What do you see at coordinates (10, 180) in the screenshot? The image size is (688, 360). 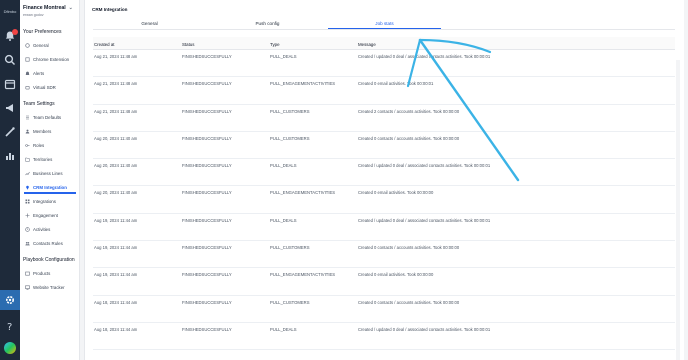 I see `icon-rail: Dfimbo ?` at bounding box center [10, 180].